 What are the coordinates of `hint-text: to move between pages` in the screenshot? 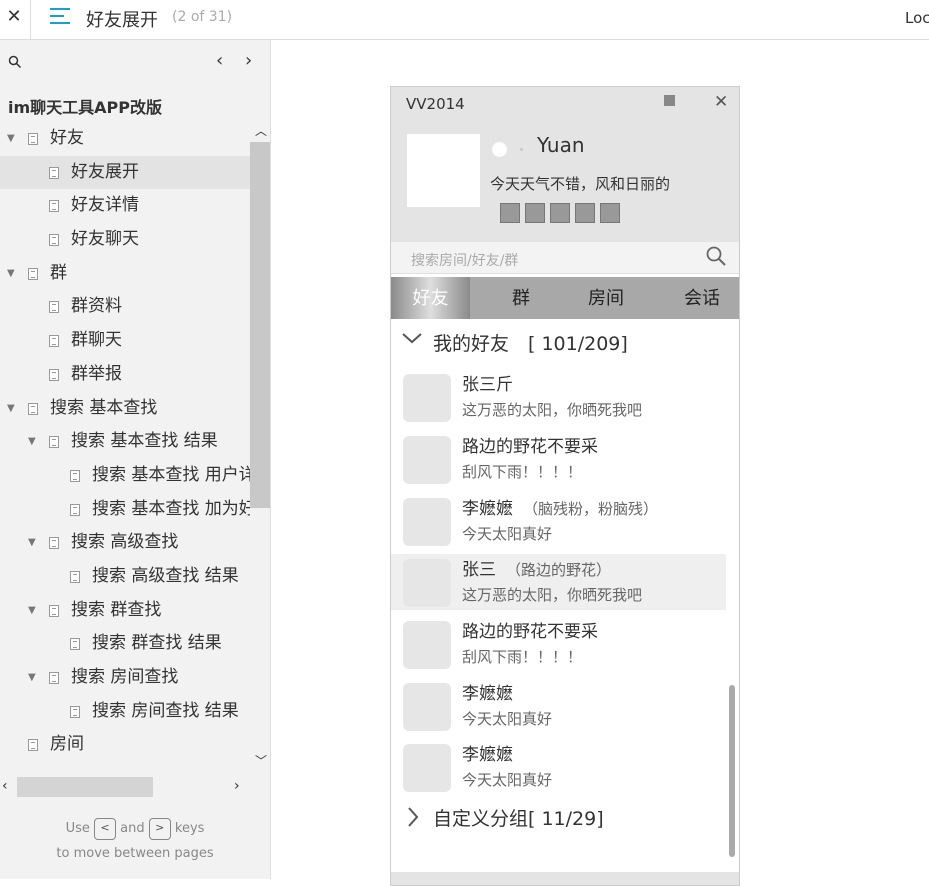 It's located at (135, 853).